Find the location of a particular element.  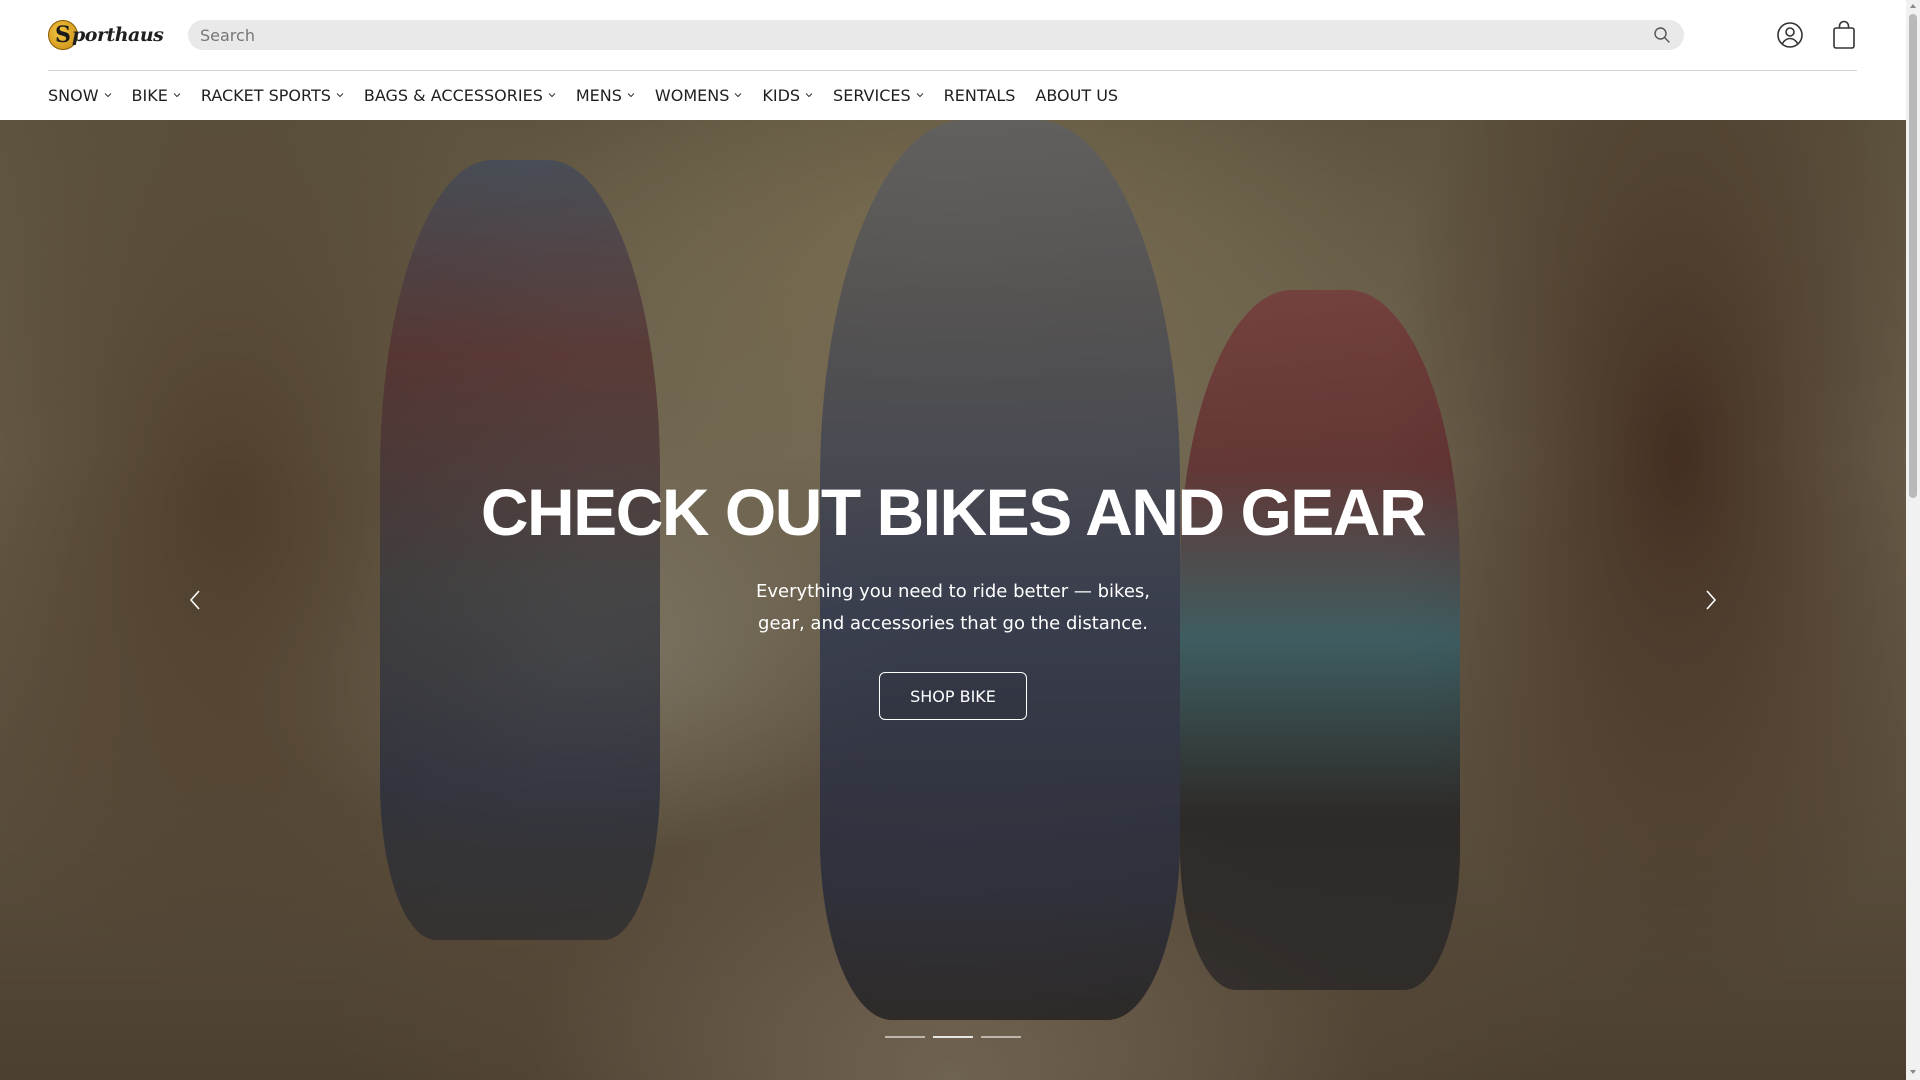

slide-indicators is located at coordinates (953, 1037).